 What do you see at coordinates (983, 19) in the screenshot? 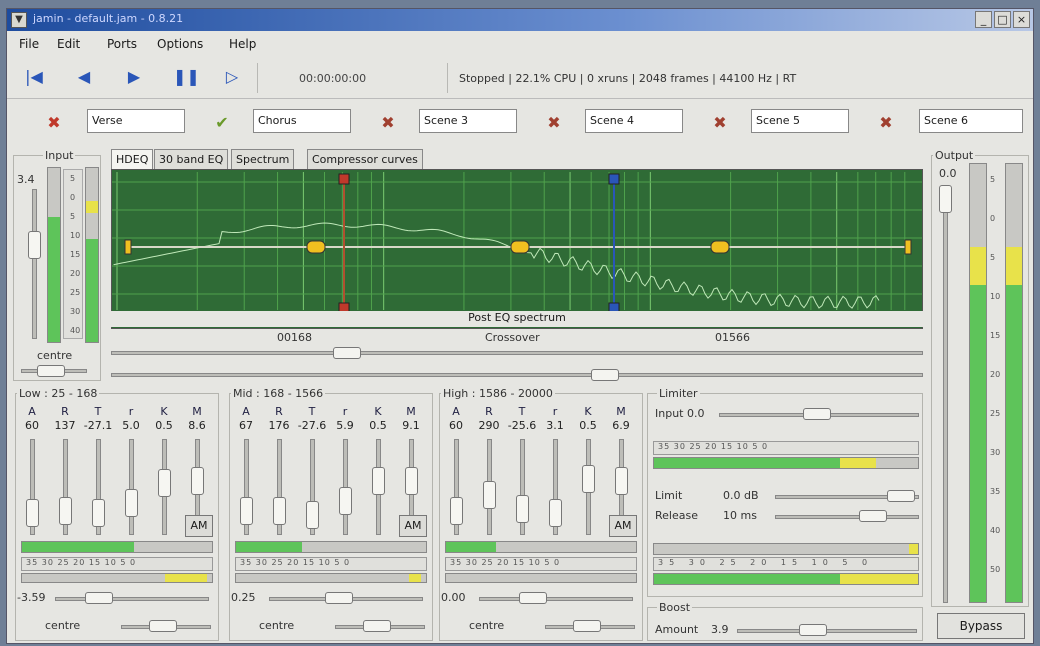
I see `minimize-button: _` at bounding box center [983, 19].